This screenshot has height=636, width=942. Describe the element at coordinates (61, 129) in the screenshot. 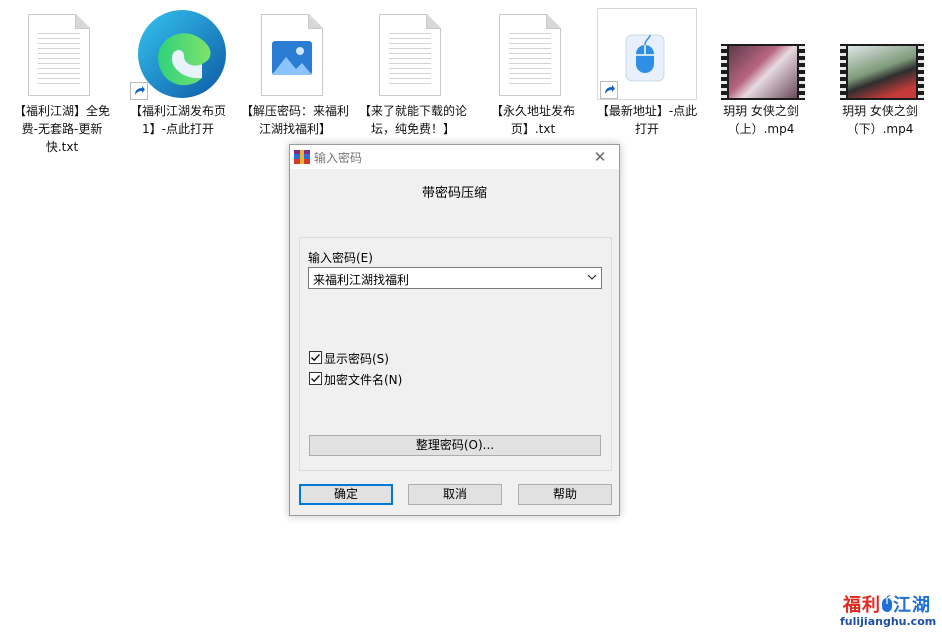

I see `desktop-icon-label: 【福利江湖】全免费-无套路-更新快.txt` at that location.